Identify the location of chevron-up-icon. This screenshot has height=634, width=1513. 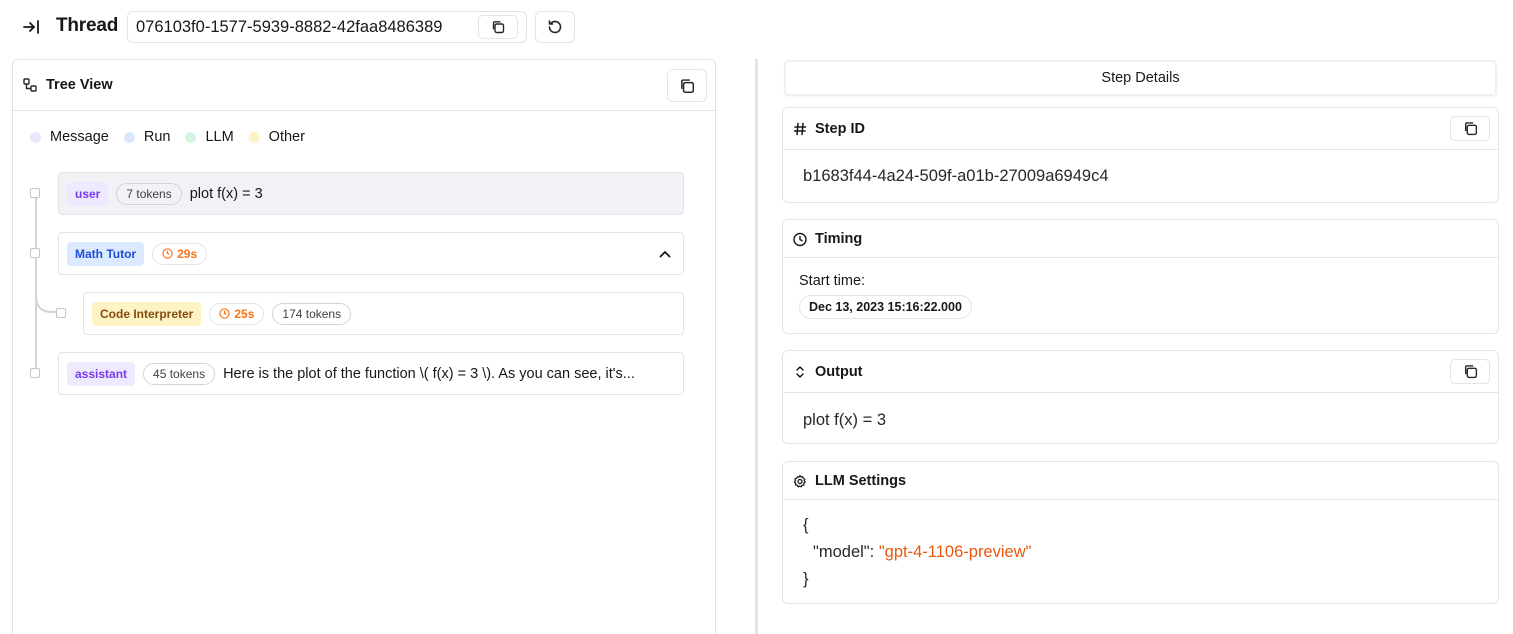
(665, 254).